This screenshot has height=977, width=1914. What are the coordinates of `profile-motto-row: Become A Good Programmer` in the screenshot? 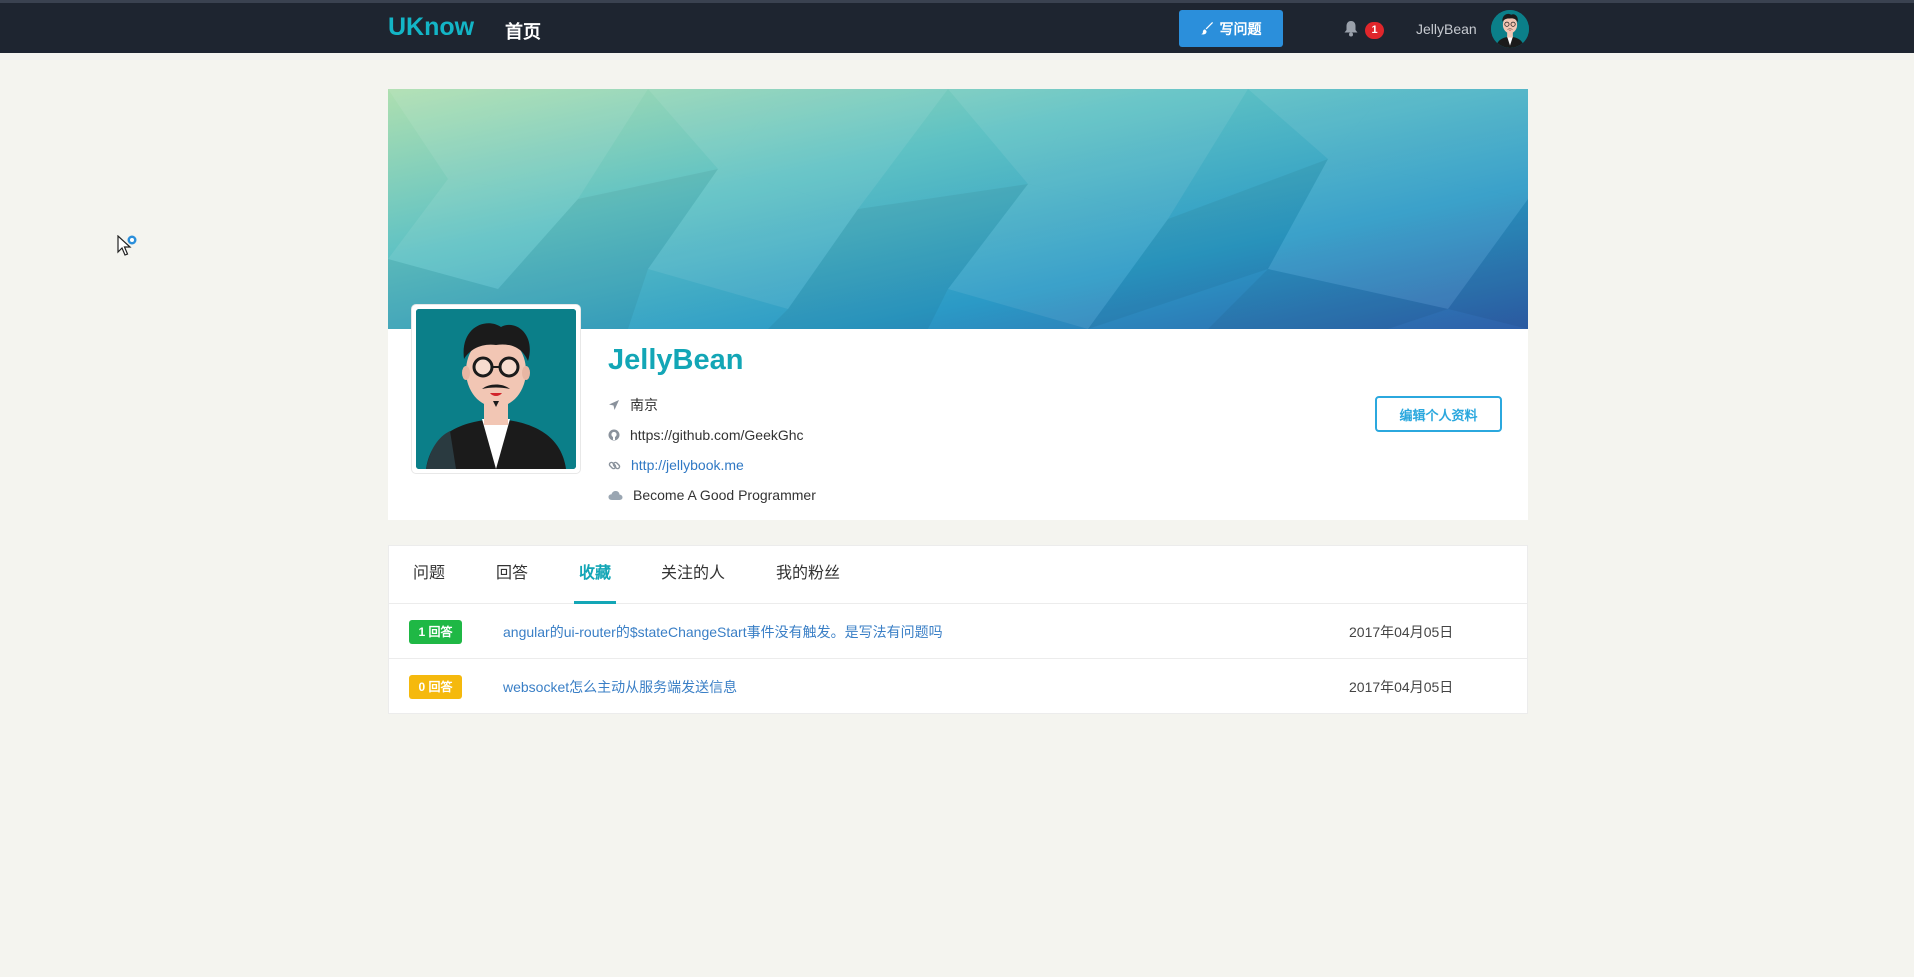 It's located at (712, 495).